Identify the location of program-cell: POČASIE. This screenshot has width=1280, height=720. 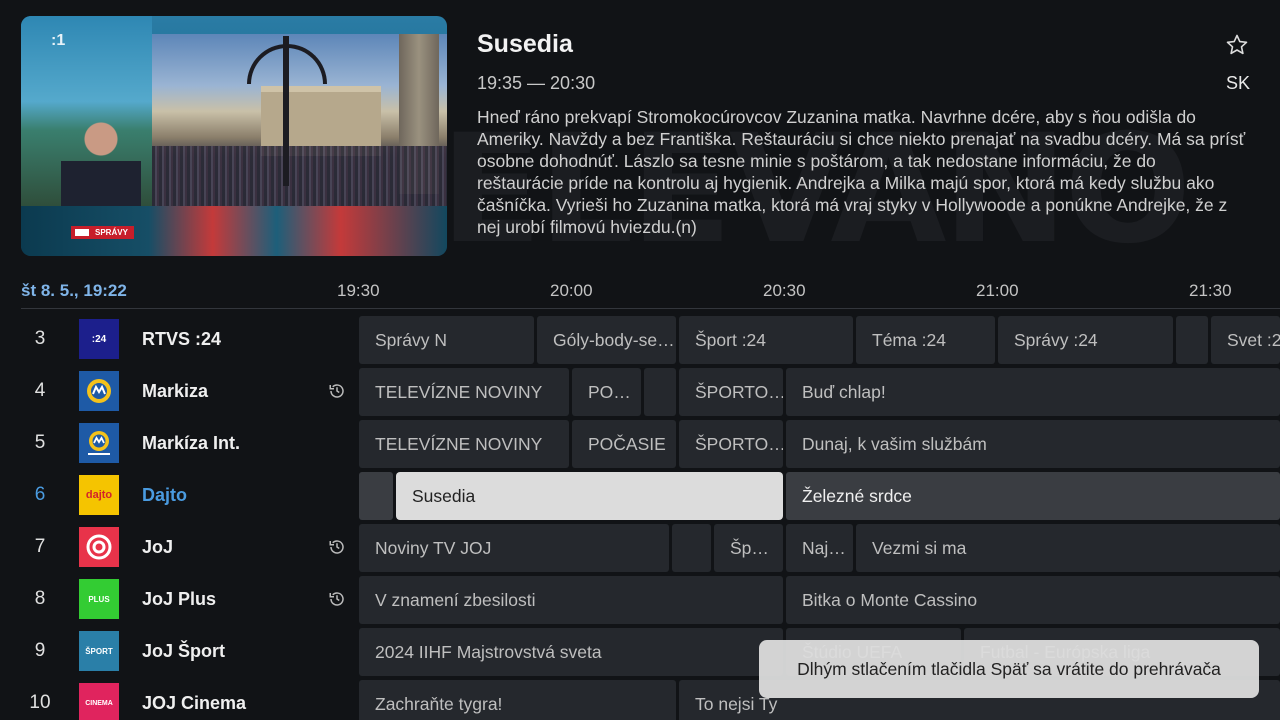
(624, 444).